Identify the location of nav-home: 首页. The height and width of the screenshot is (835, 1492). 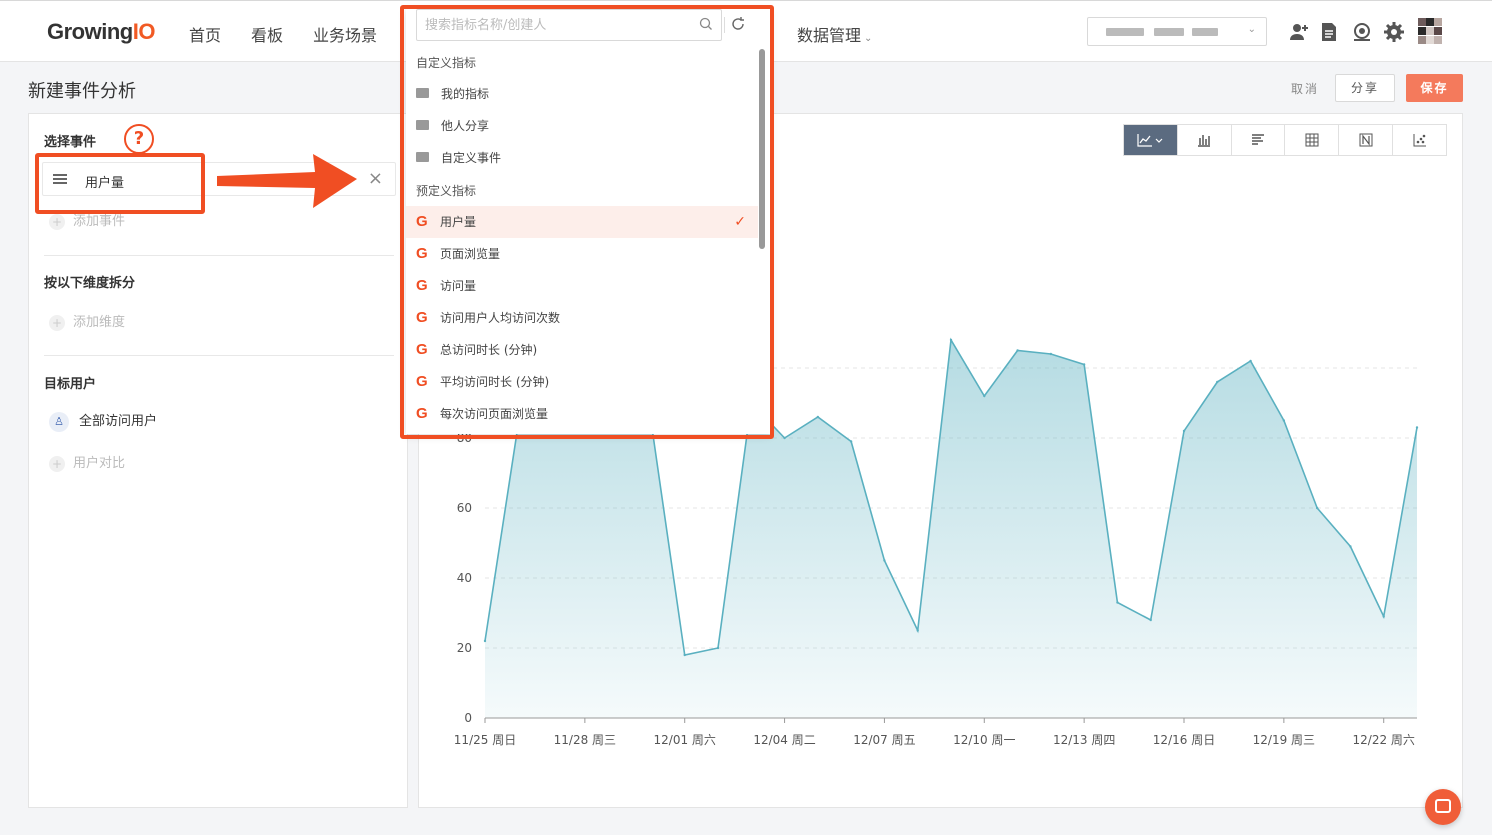
(205, 34).